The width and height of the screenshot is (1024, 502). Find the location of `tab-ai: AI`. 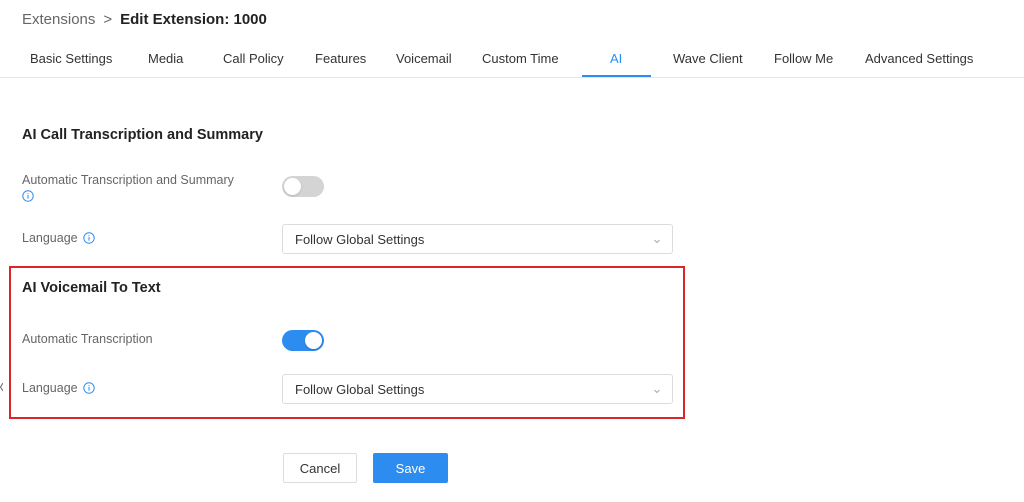

tab-ai: AI is located at coordinates (616, 58).